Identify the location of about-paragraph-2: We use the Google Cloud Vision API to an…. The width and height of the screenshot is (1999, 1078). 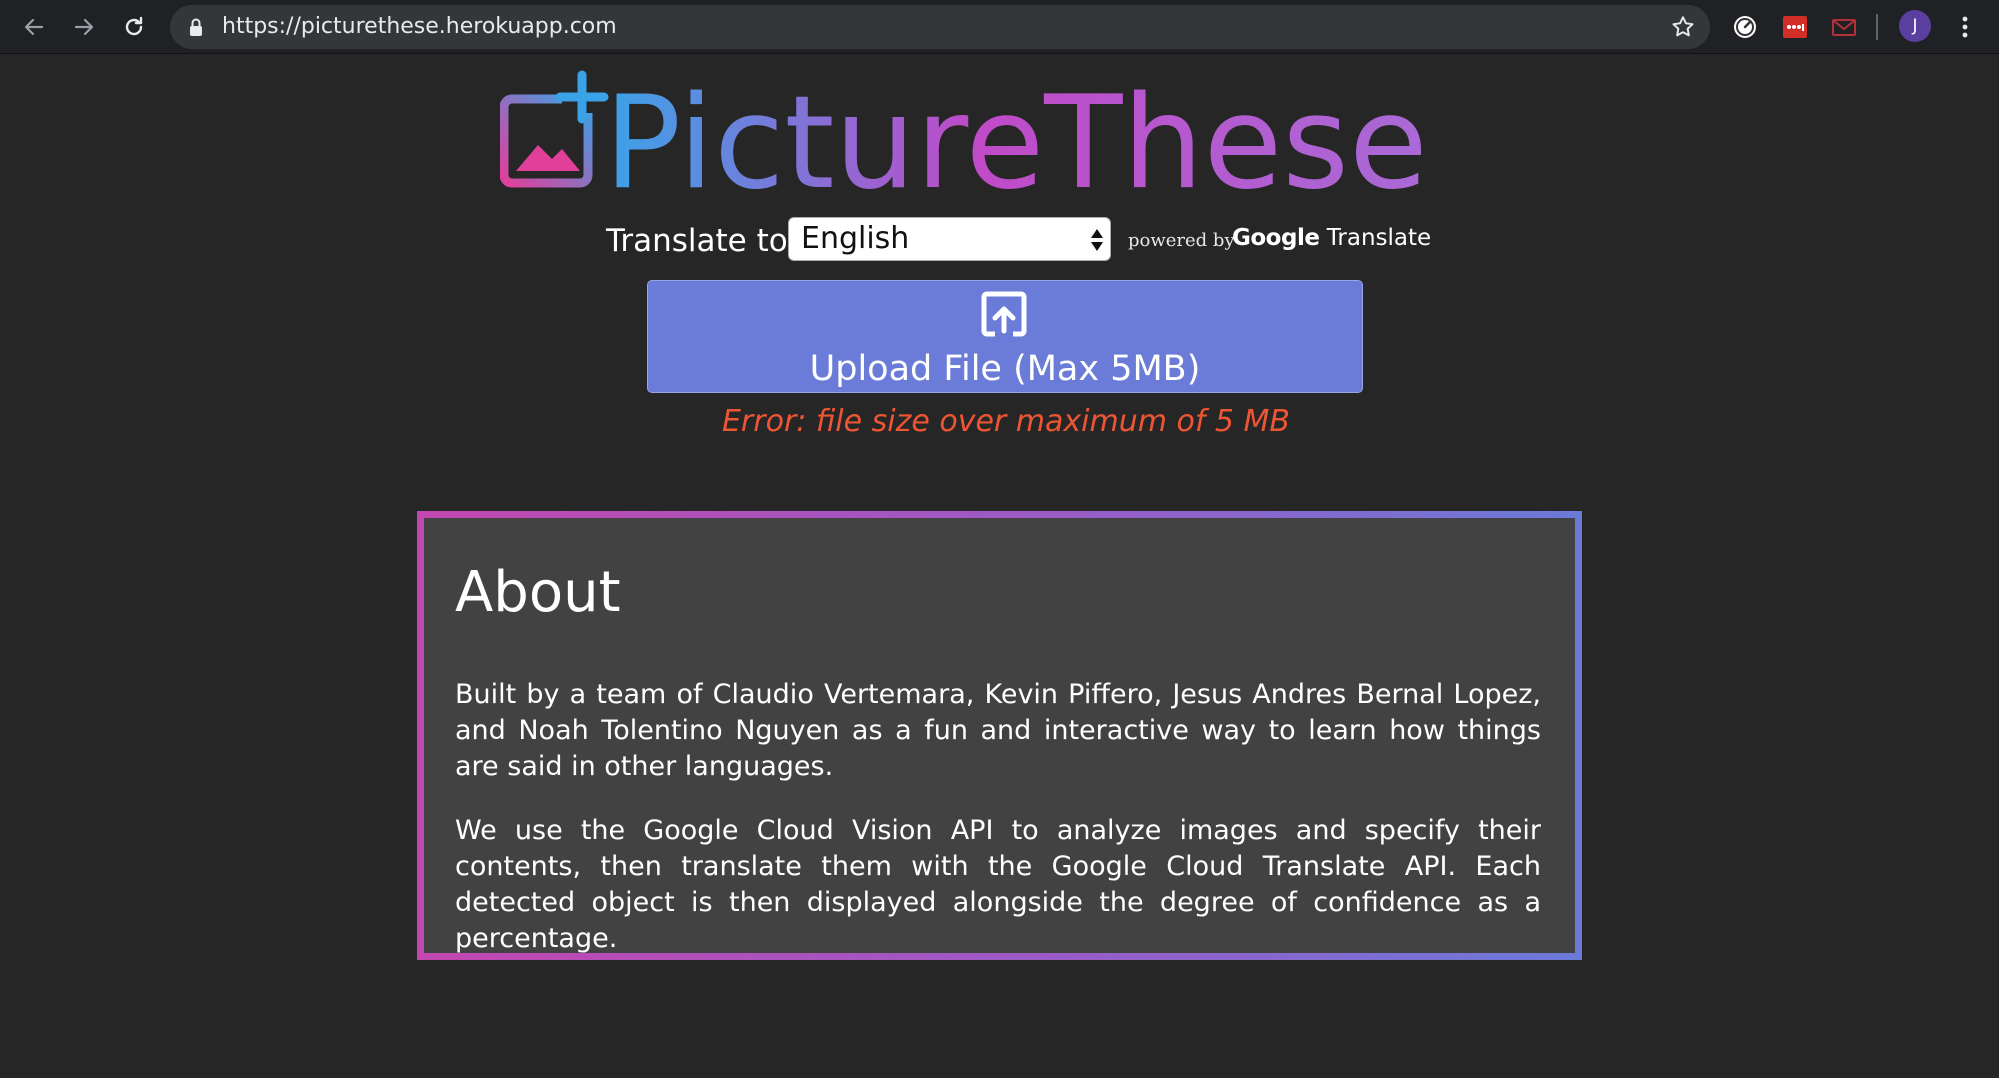
(998, 884).